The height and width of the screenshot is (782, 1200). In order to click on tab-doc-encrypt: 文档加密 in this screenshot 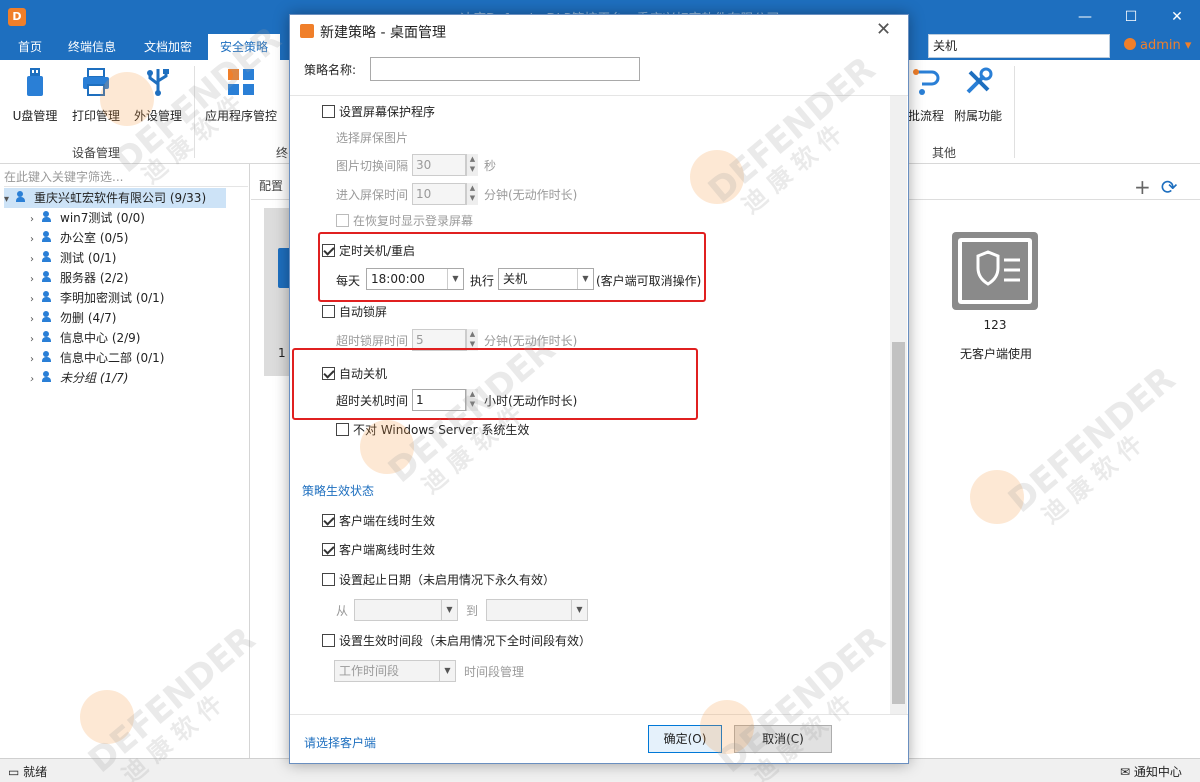, I will do `click(168, 47)`.